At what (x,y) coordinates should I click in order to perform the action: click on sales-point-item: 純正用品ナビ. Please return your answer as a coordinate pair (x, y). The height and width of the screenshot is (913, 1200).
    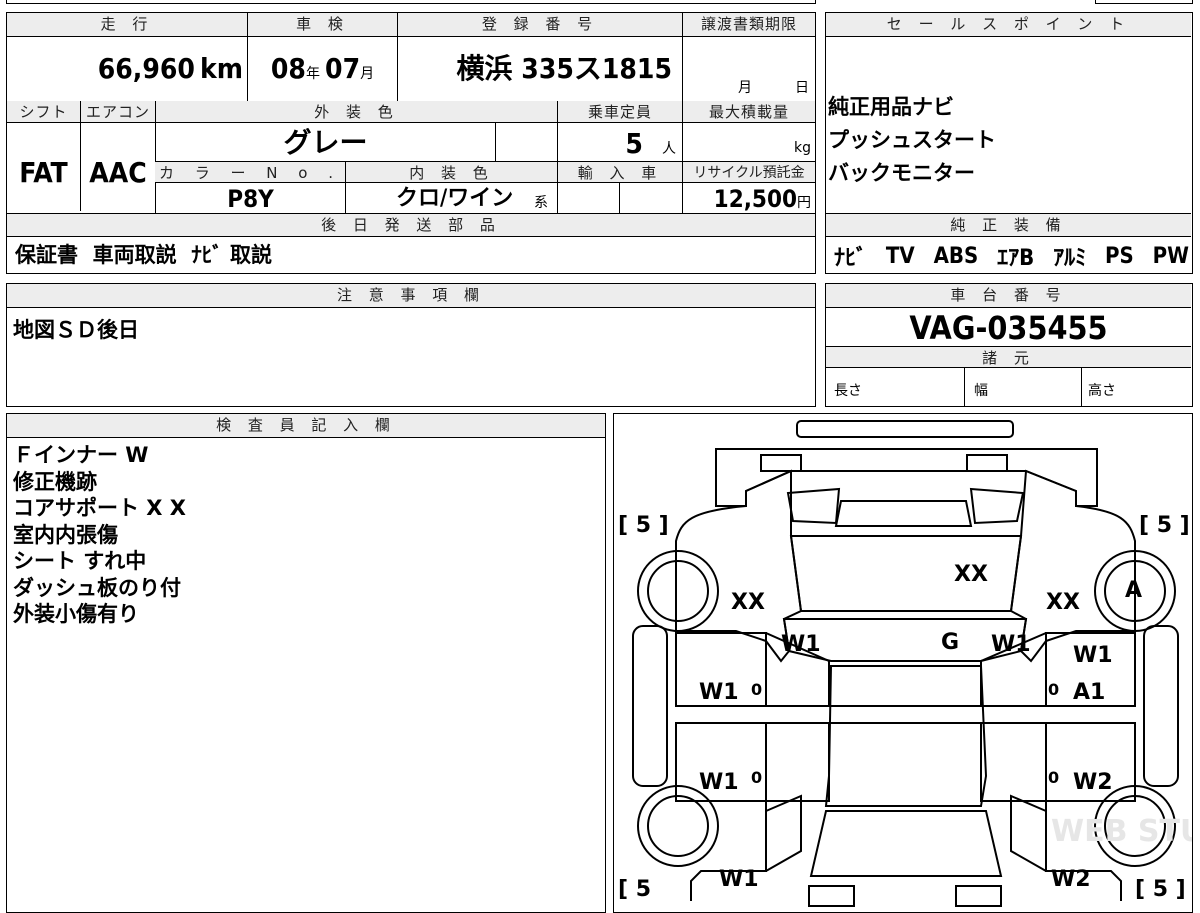
    Looking at the image, I should click on (891, 107).